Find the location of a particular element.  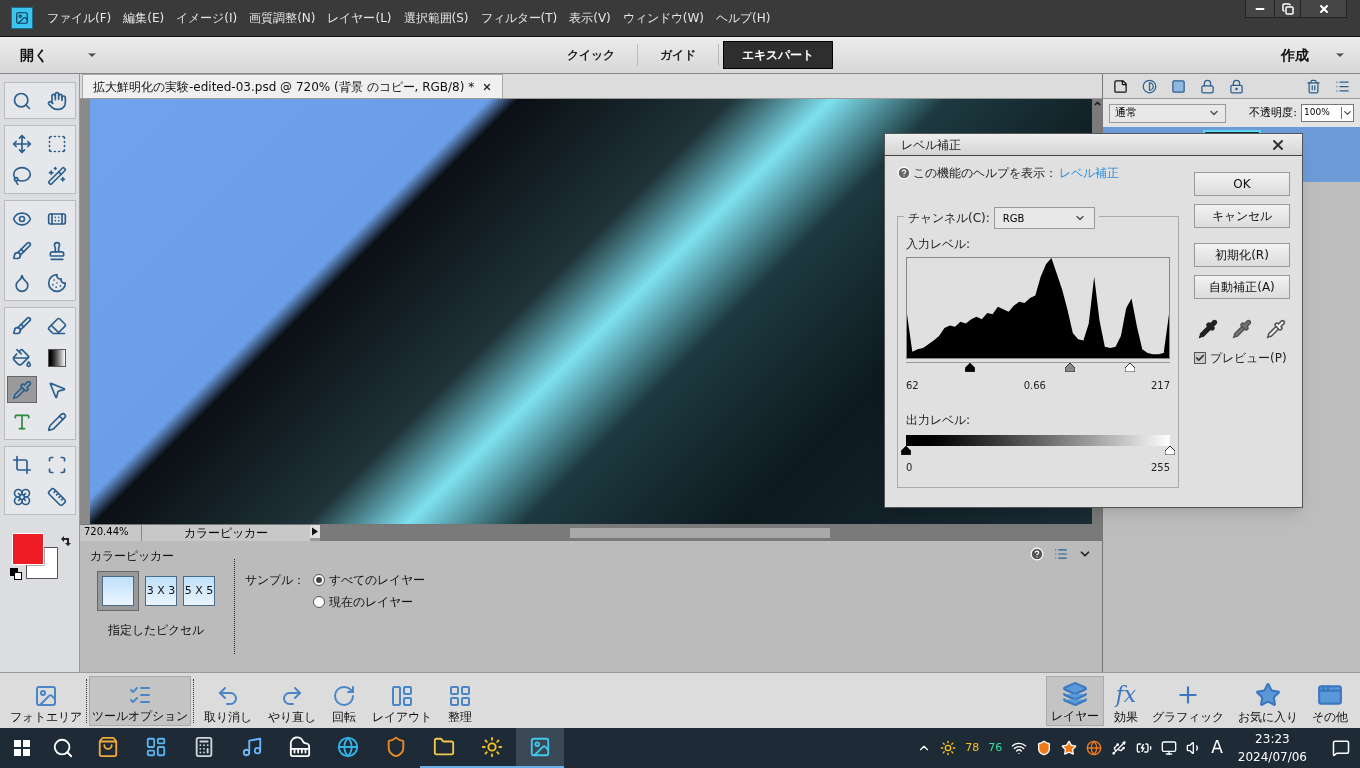

bottom-bar-button: グラフィック is located at coordinates (1188, 700).